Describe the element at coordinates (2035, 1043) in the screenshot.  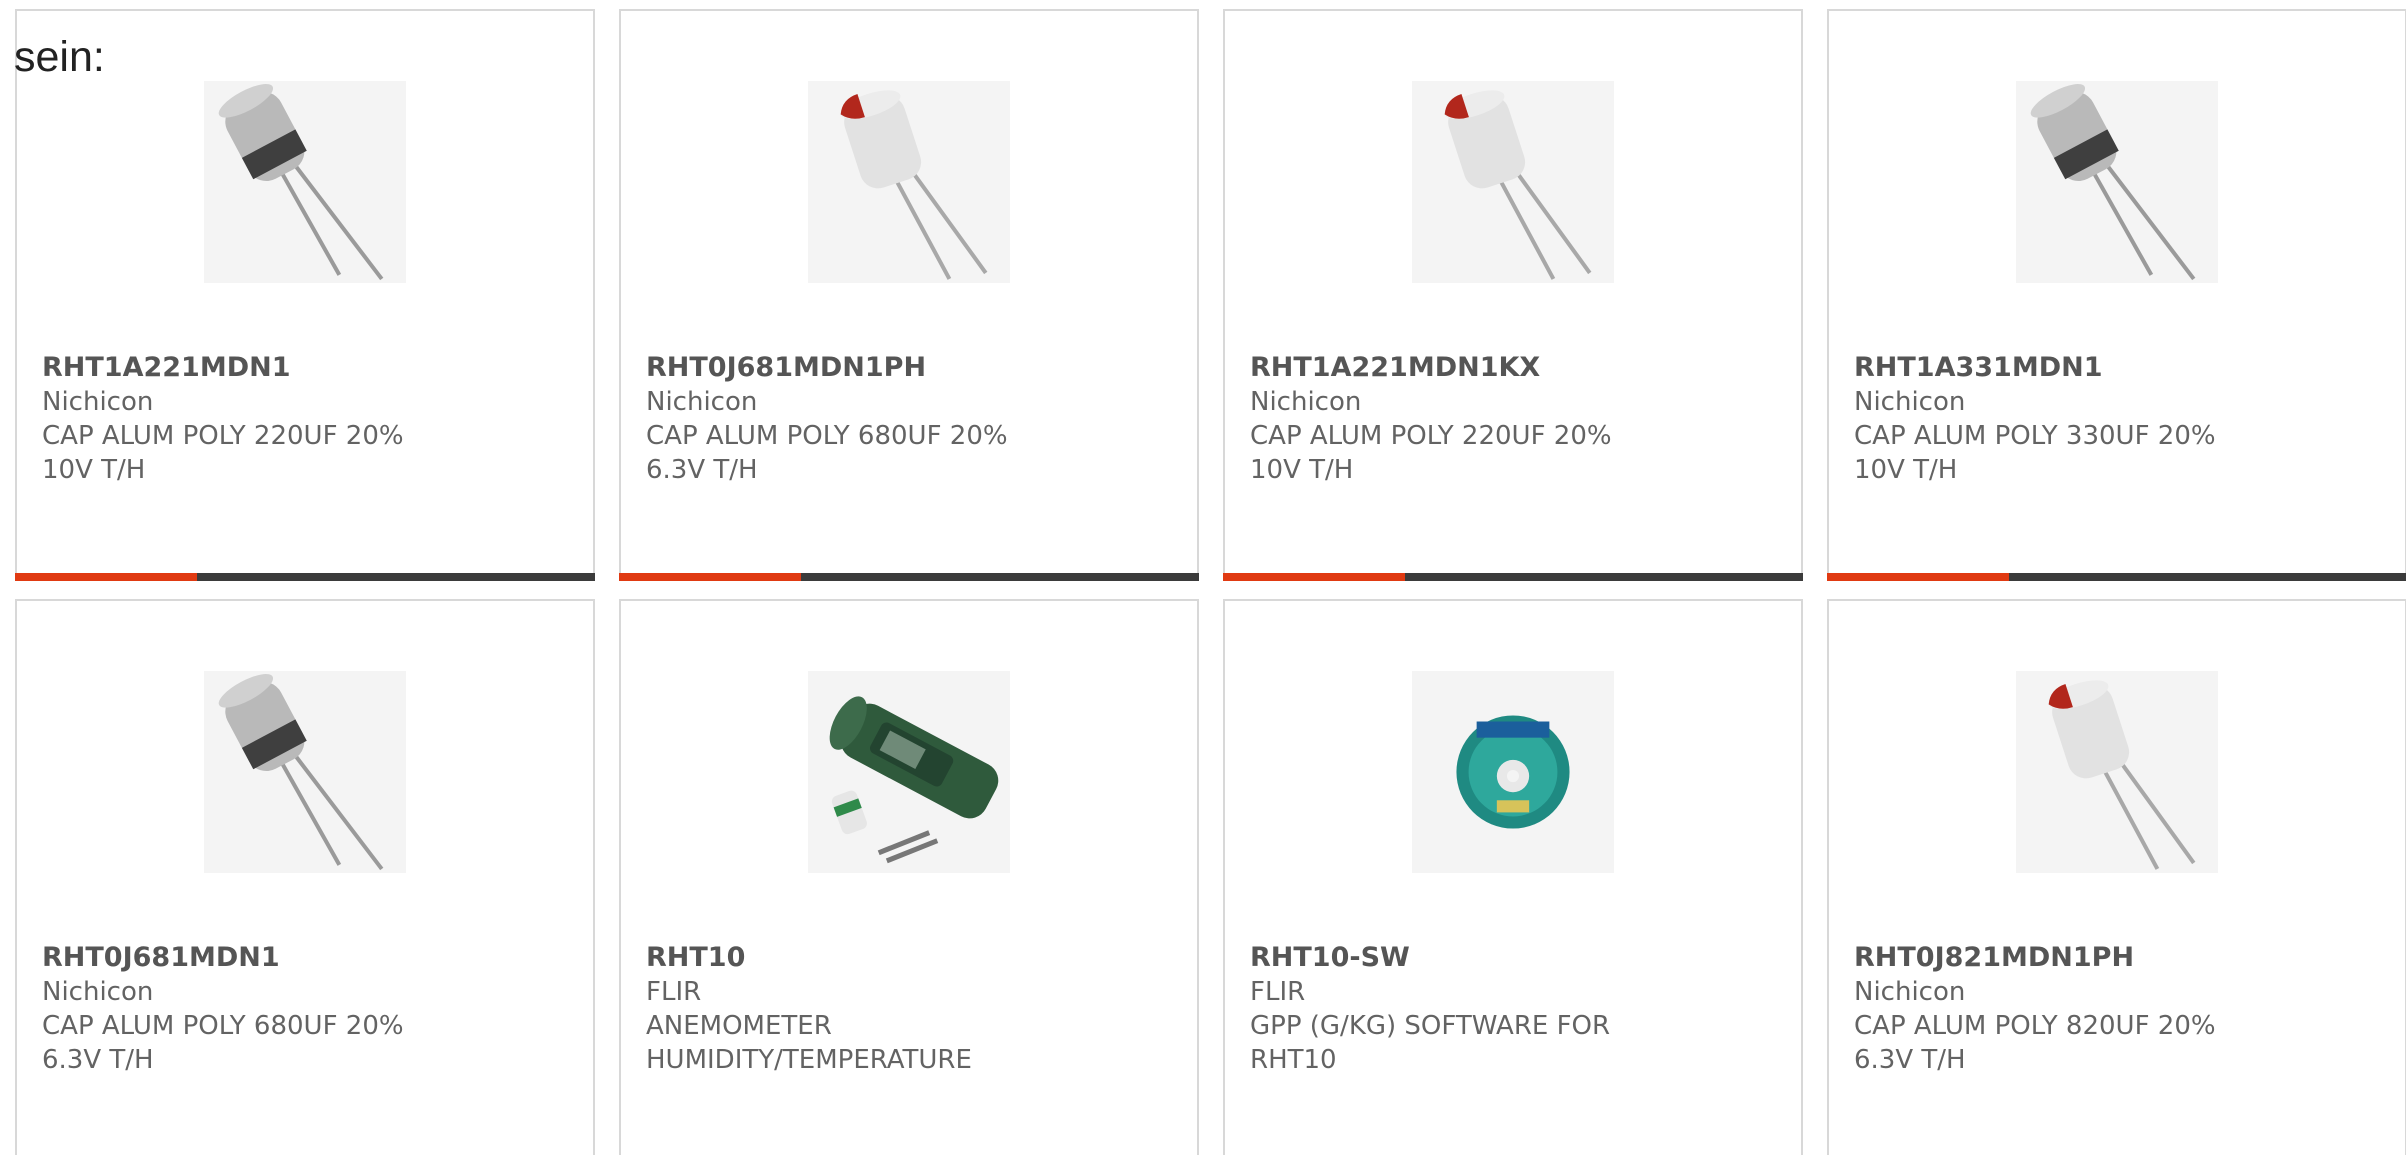
I see `description: CAP ALUM POLY 820UF 20% 6.3V T/H` at that location.